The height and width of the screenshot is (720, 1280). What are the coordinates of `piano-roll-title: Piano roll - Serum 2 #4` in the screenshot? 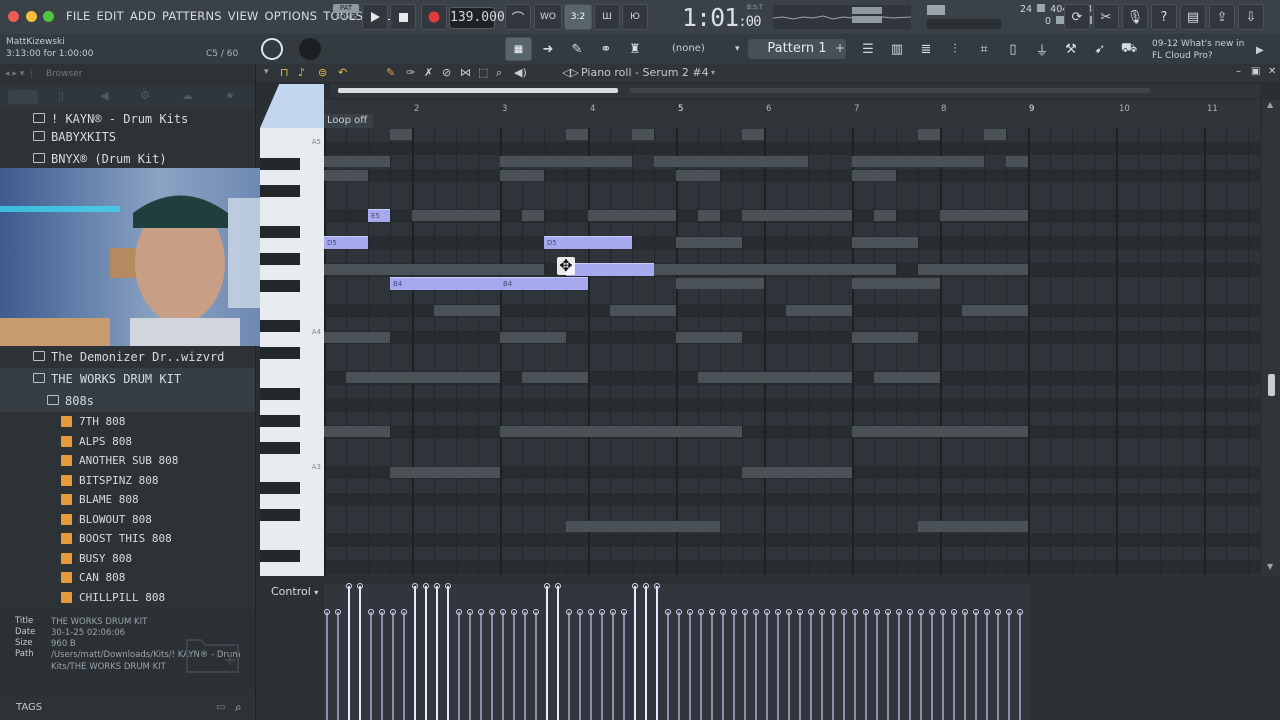 It's located at (645, 72).